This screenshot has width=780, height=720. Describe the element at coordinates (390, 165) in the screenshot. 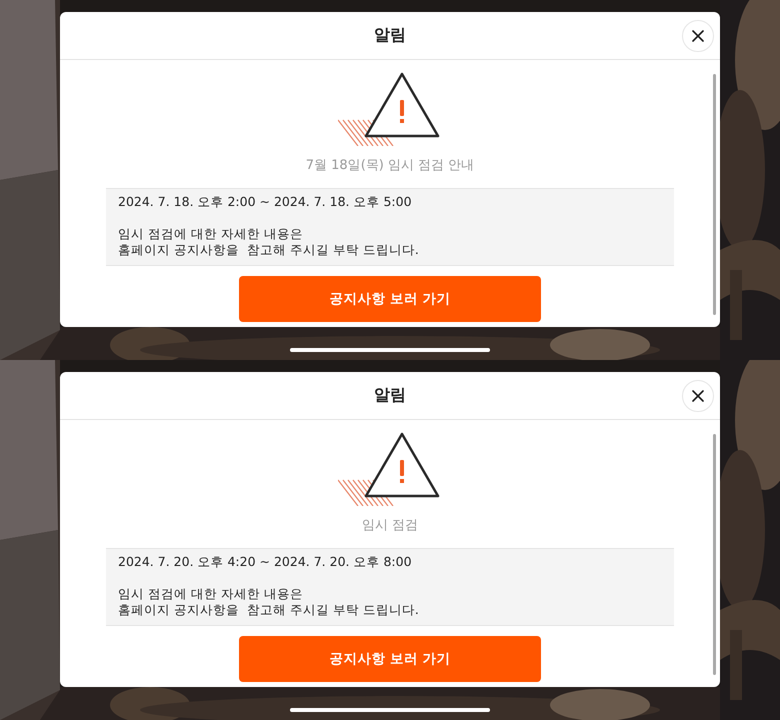

I see `notice-subtitle: 7월 18일(목) 임시 점검 안내` at that location.